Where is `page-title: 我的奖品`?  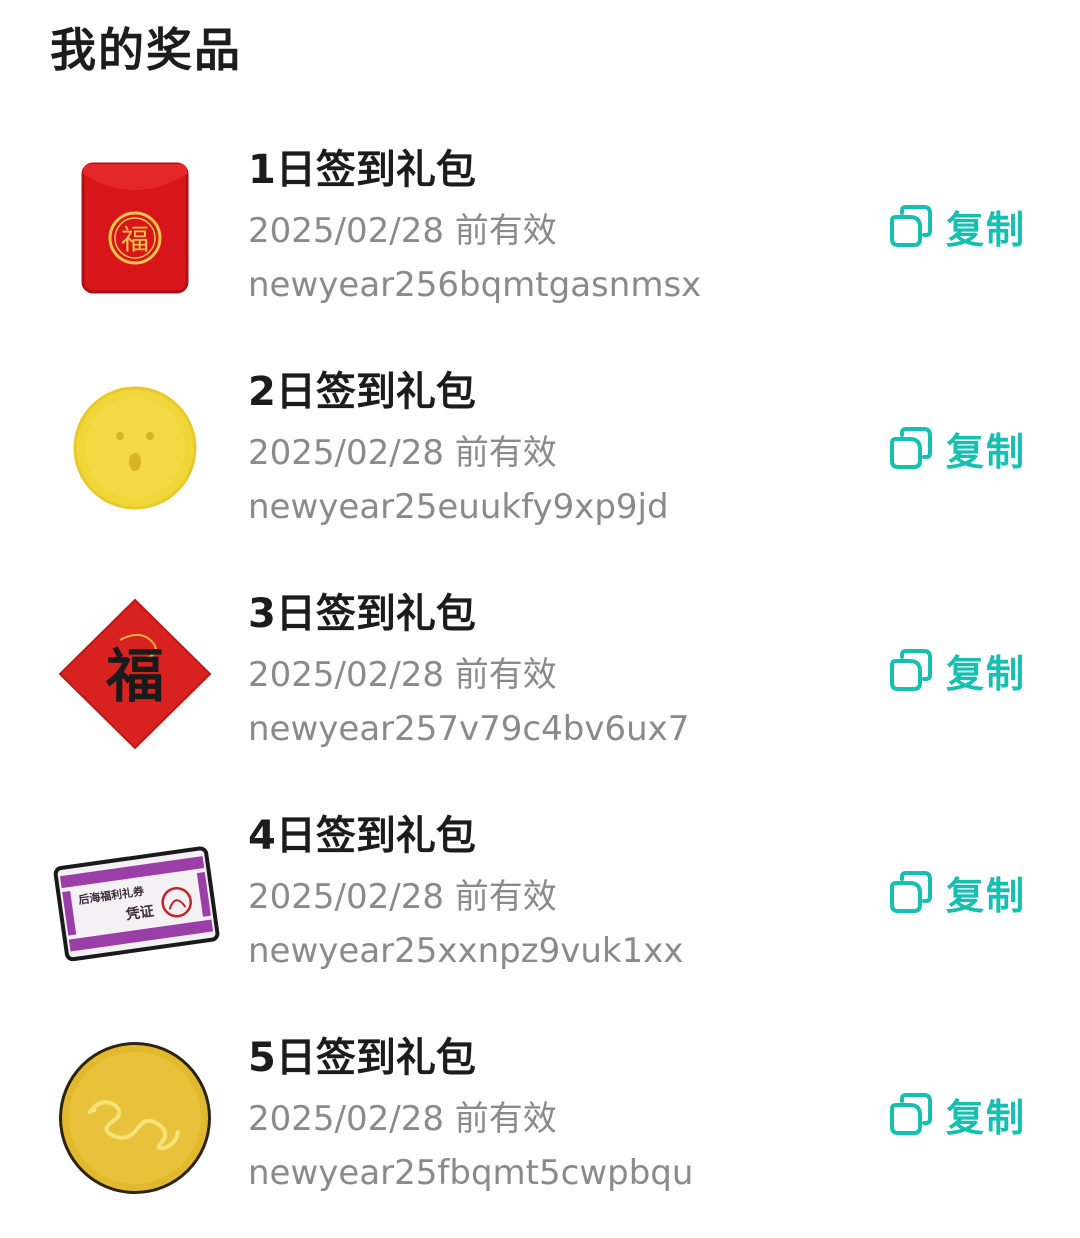 page-title: 我的奖品 is located at coordinates (146, 50).